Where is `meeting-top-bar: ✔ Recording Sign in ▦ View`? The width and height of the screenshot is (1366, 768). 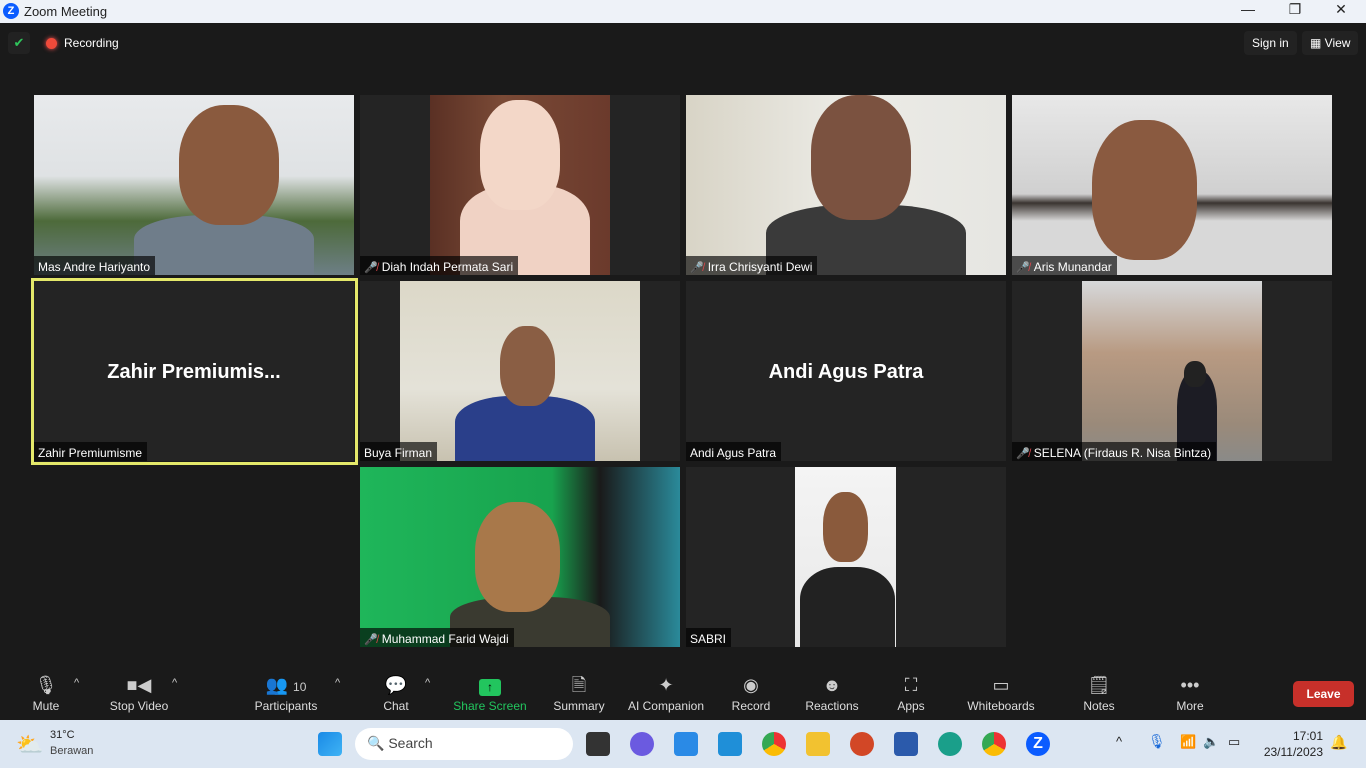
meeting-top-bar: ✔ Recording Sign in ▦ View is located at coordinates (683, 43).